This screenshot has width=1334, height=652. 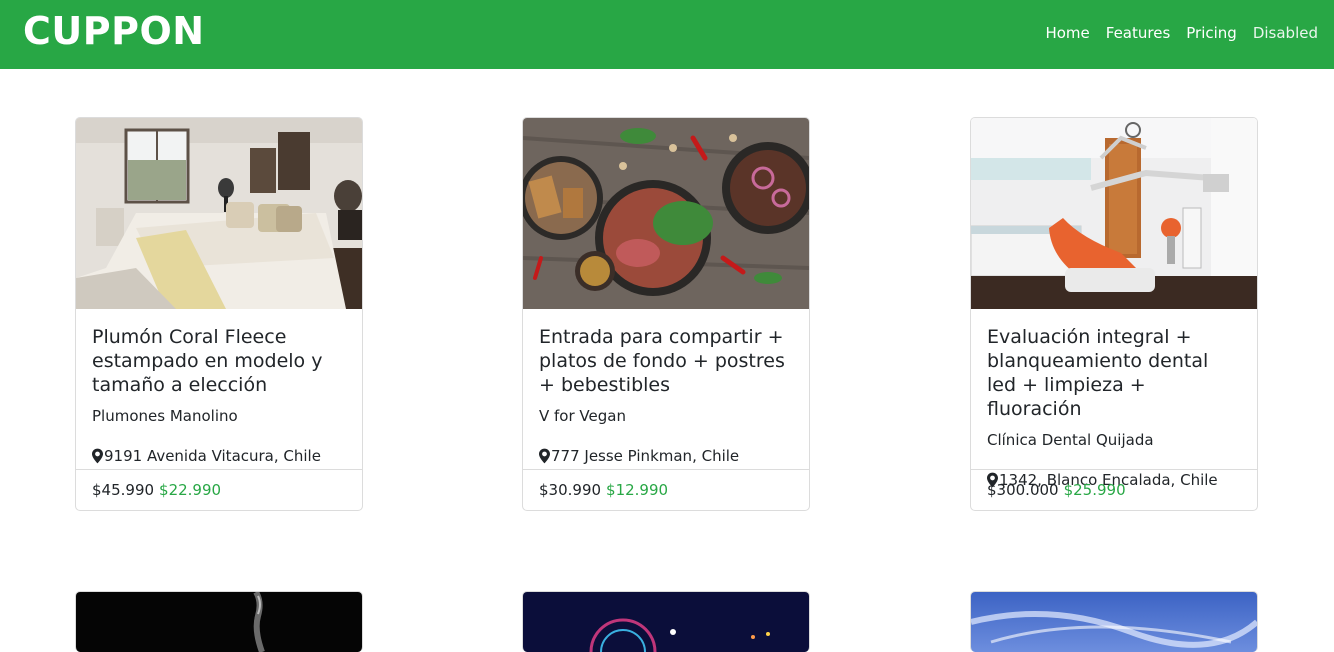 I want to click on nav-links: Home Features Pricing Disabled, so click(x=1181, y=33).